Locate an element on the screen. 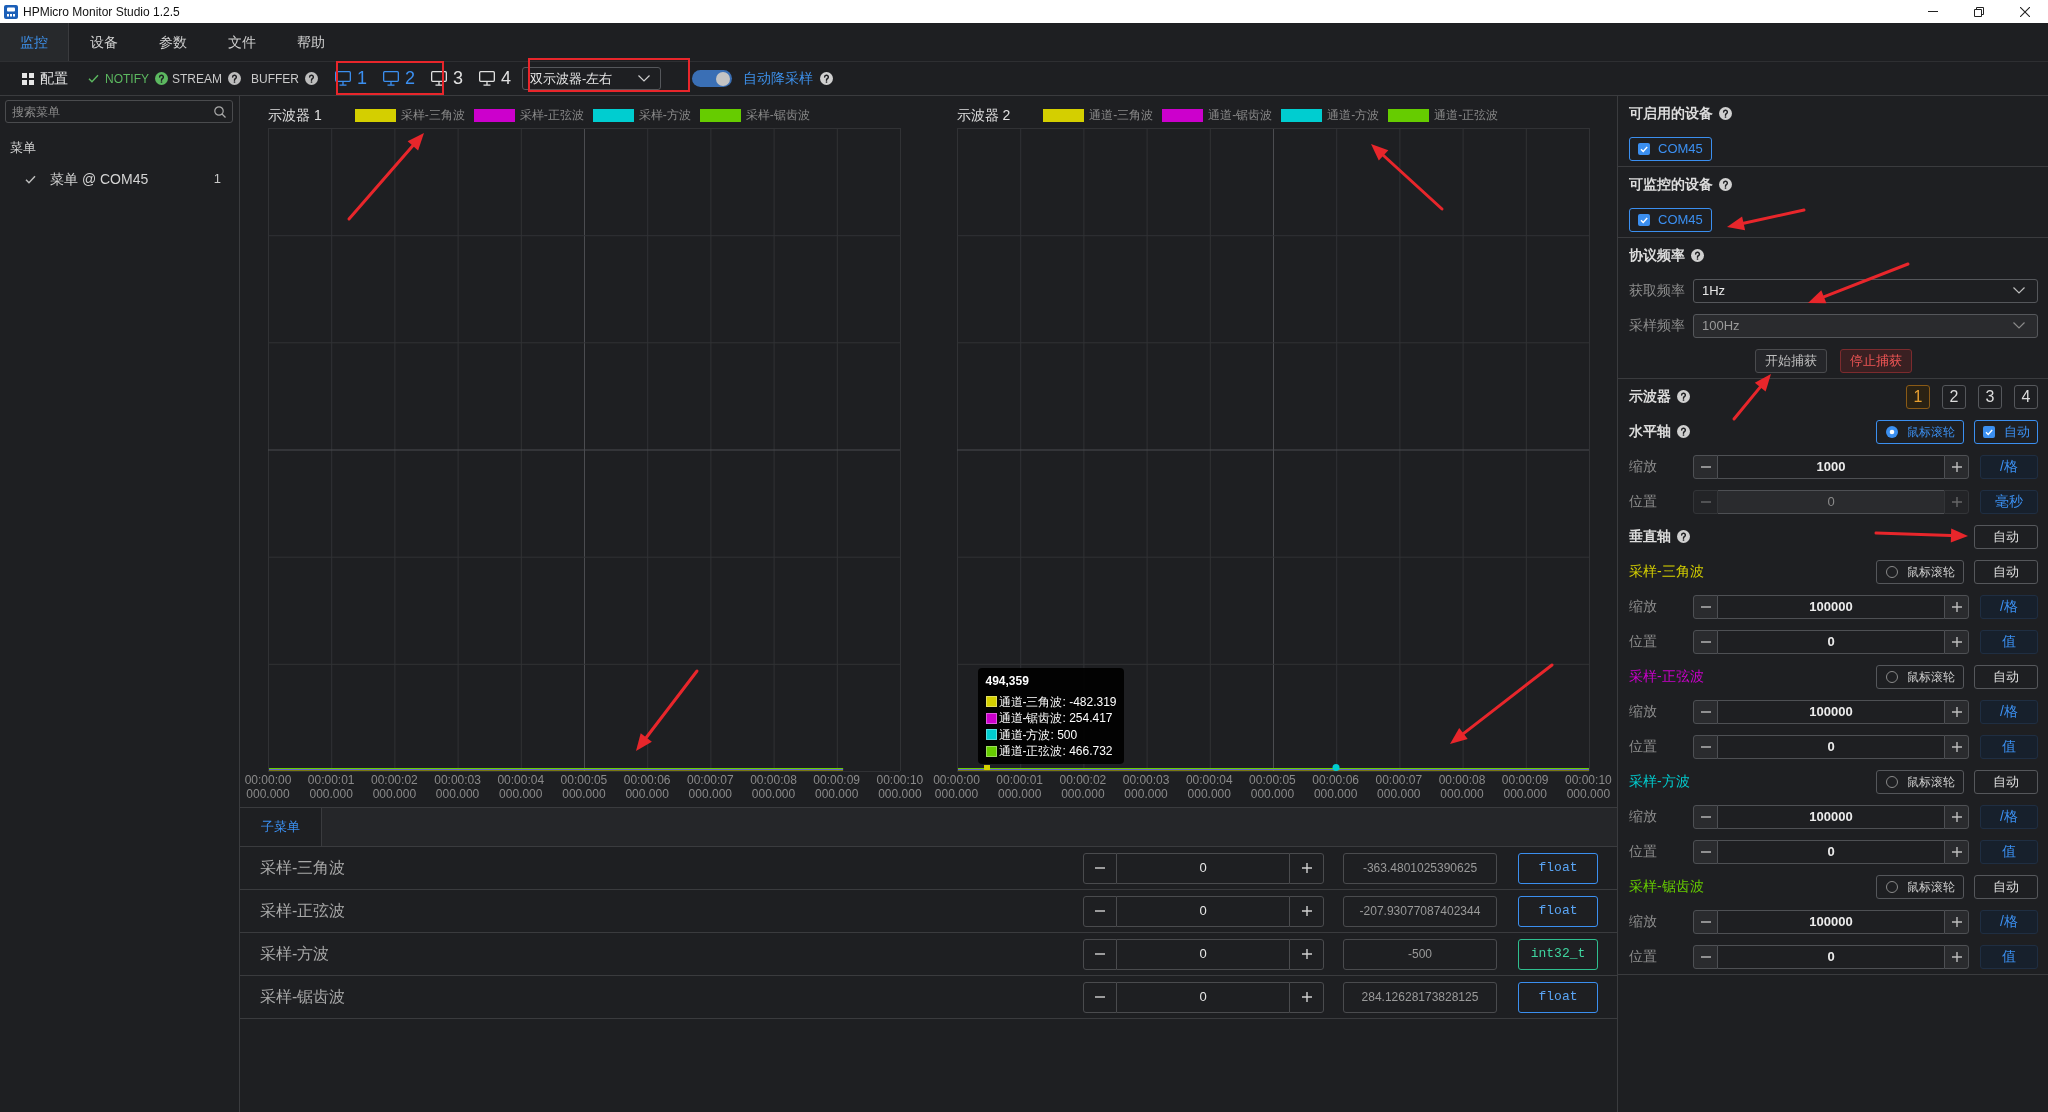  scope-toggle: 1 is located at coordinates (351, 78).